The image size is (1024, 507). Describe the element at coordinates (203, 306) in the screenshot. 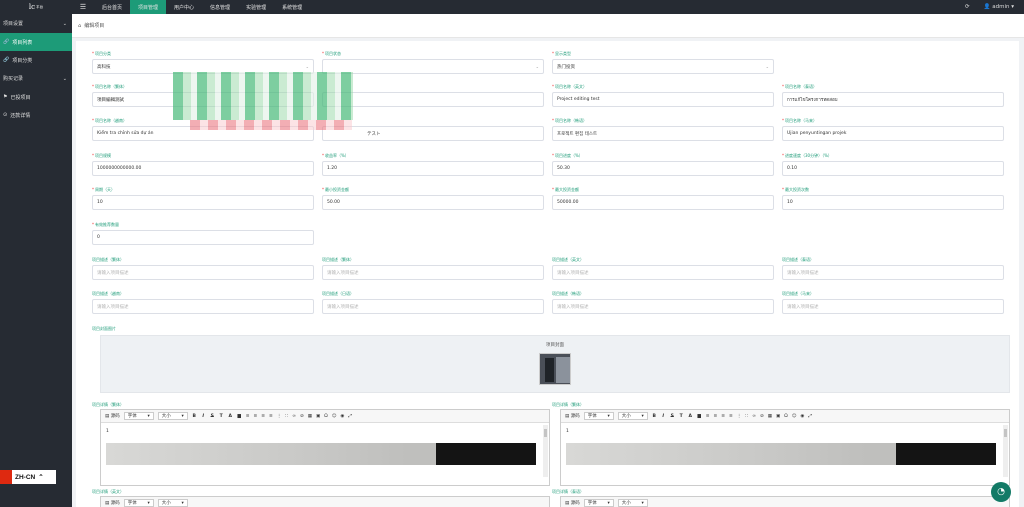

I see `desc-vietnamese-input: 请输入项目描述` at that location.